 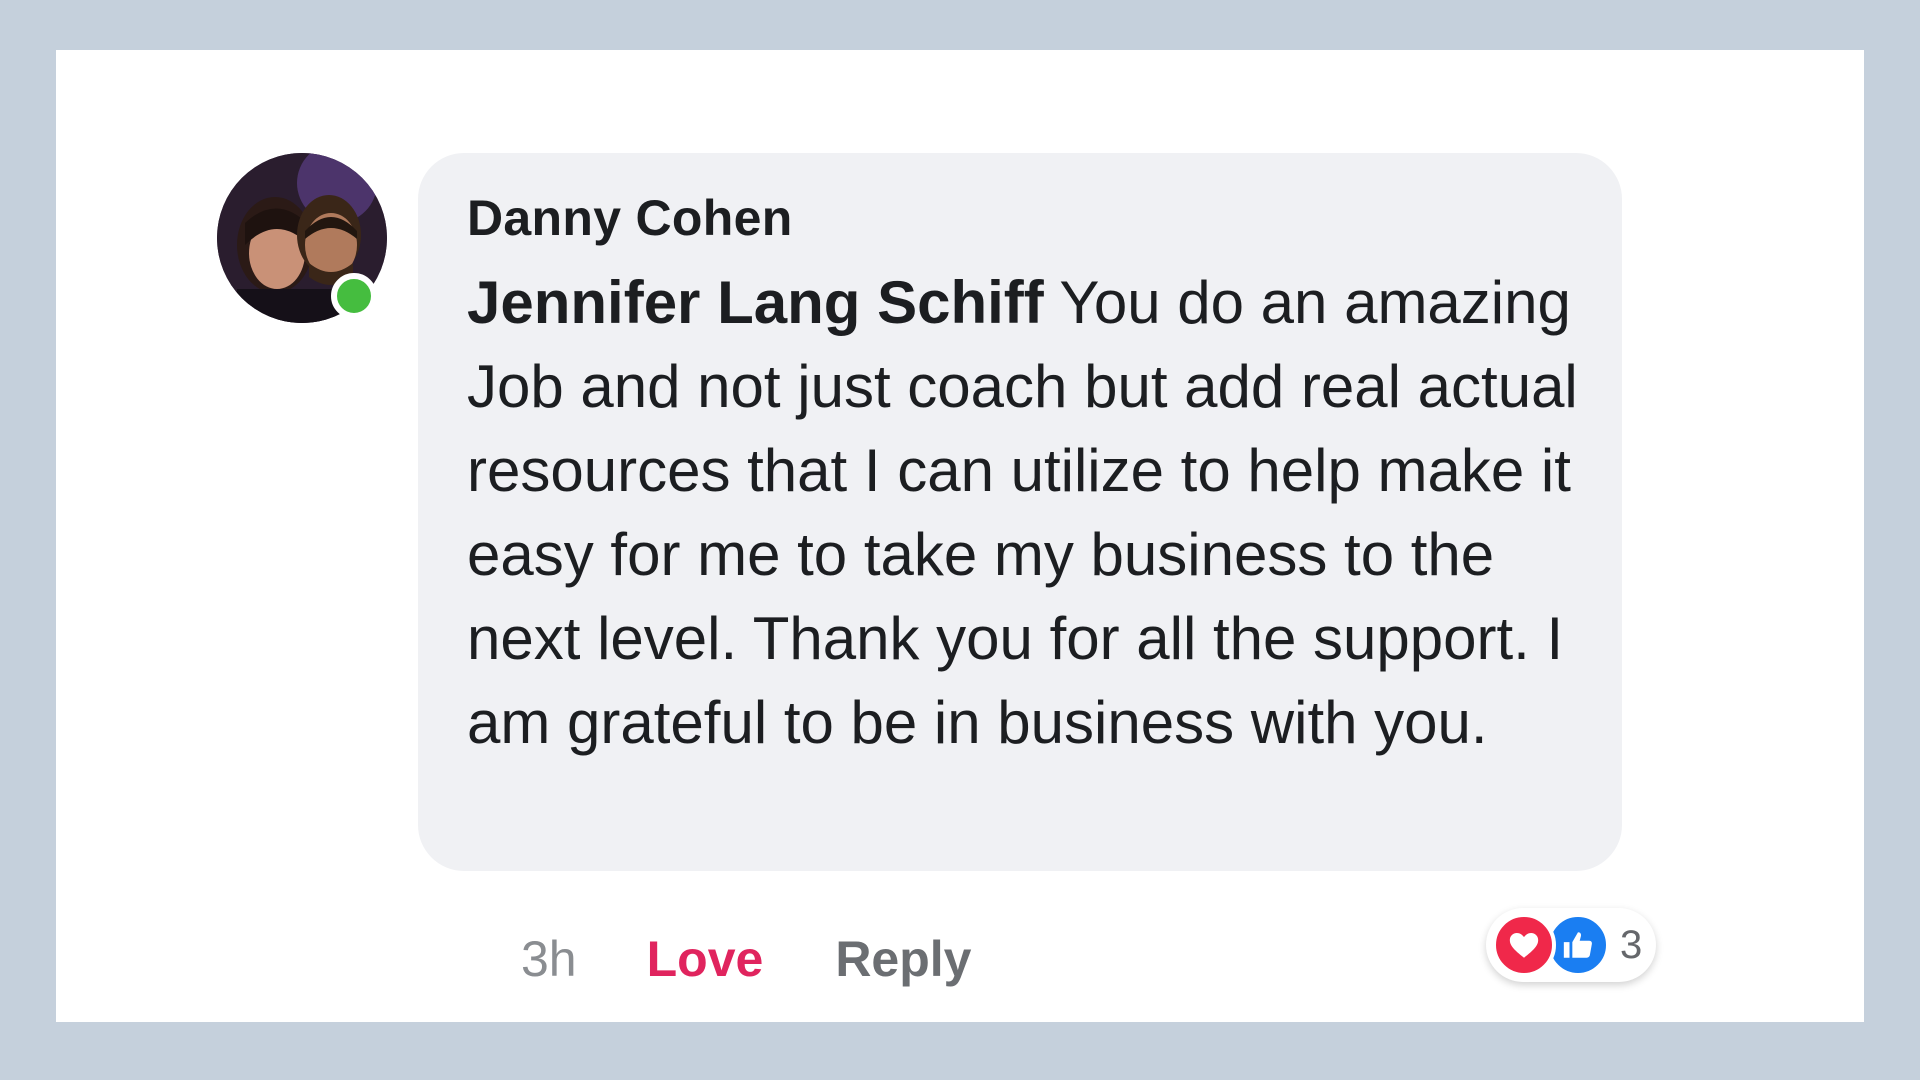 I want to click on online-status-dot, so click(x=354, y=296).